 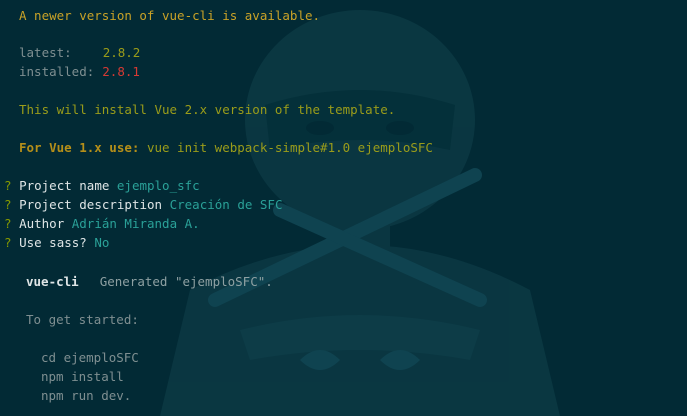 I want to click on latest-version-value: 2.8.2, so click(x=121, y=52).